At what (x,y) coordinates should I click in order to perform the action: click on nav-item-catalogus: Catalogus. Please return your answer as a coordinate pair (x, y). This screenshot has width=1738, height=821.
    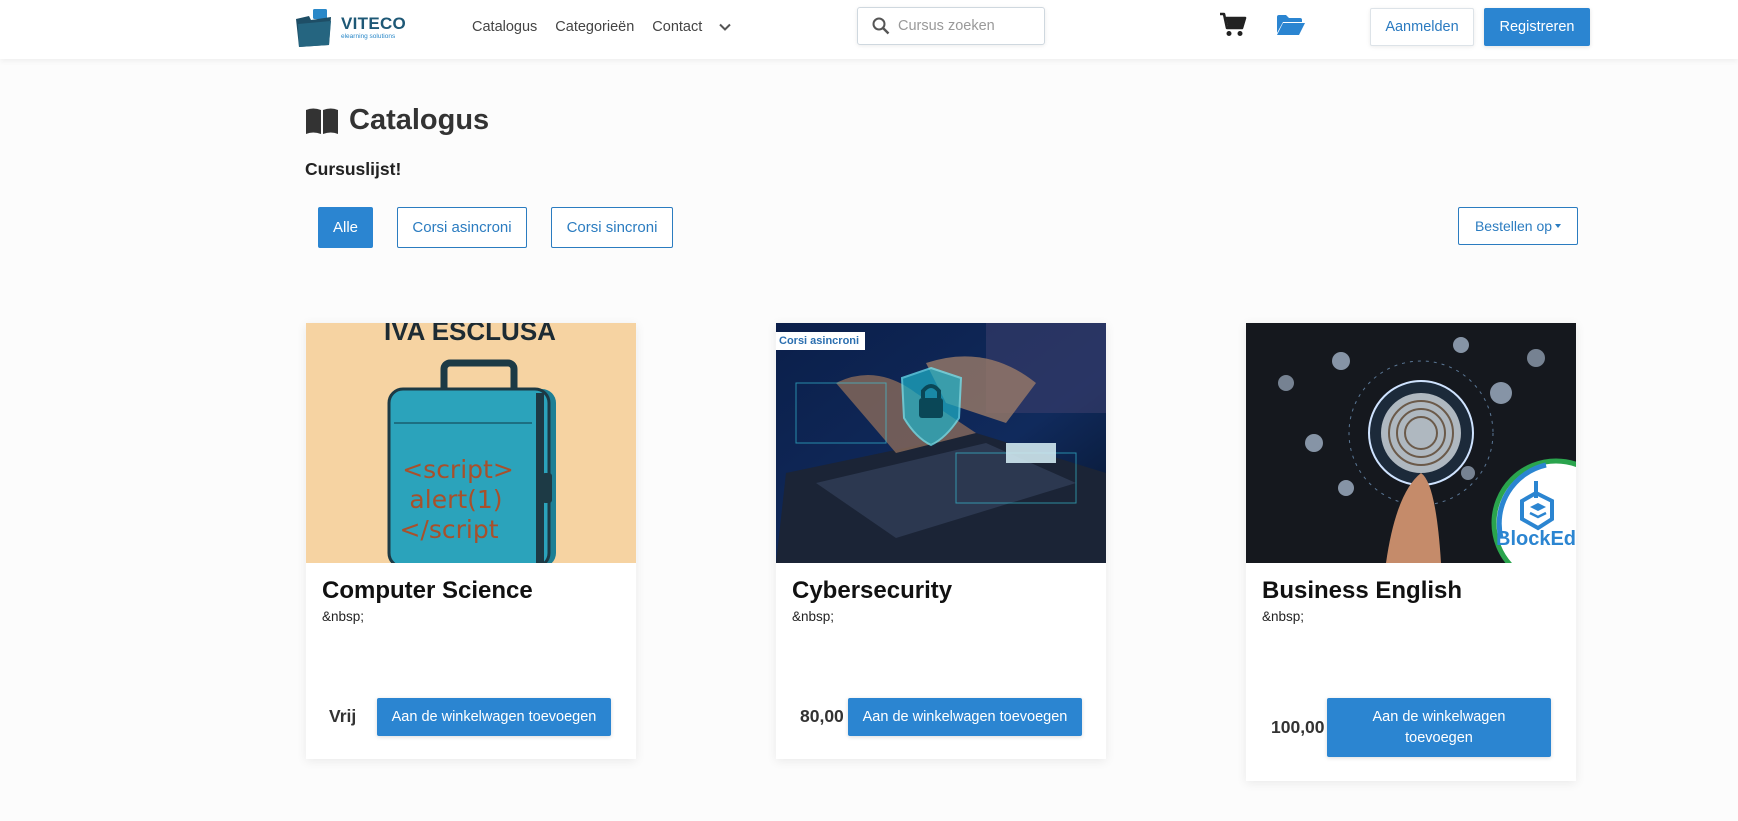
    Looking at the image, I should click on (504, 27).